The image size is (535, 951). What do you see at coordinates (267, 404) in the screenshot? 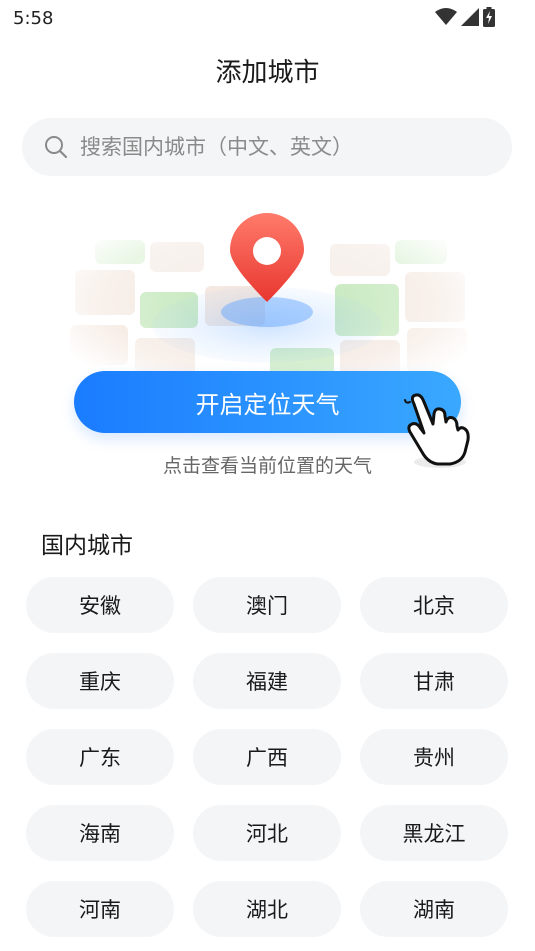
I see `enable-location-weather-label: 开启定位天气` at bounding box center [267, 404].